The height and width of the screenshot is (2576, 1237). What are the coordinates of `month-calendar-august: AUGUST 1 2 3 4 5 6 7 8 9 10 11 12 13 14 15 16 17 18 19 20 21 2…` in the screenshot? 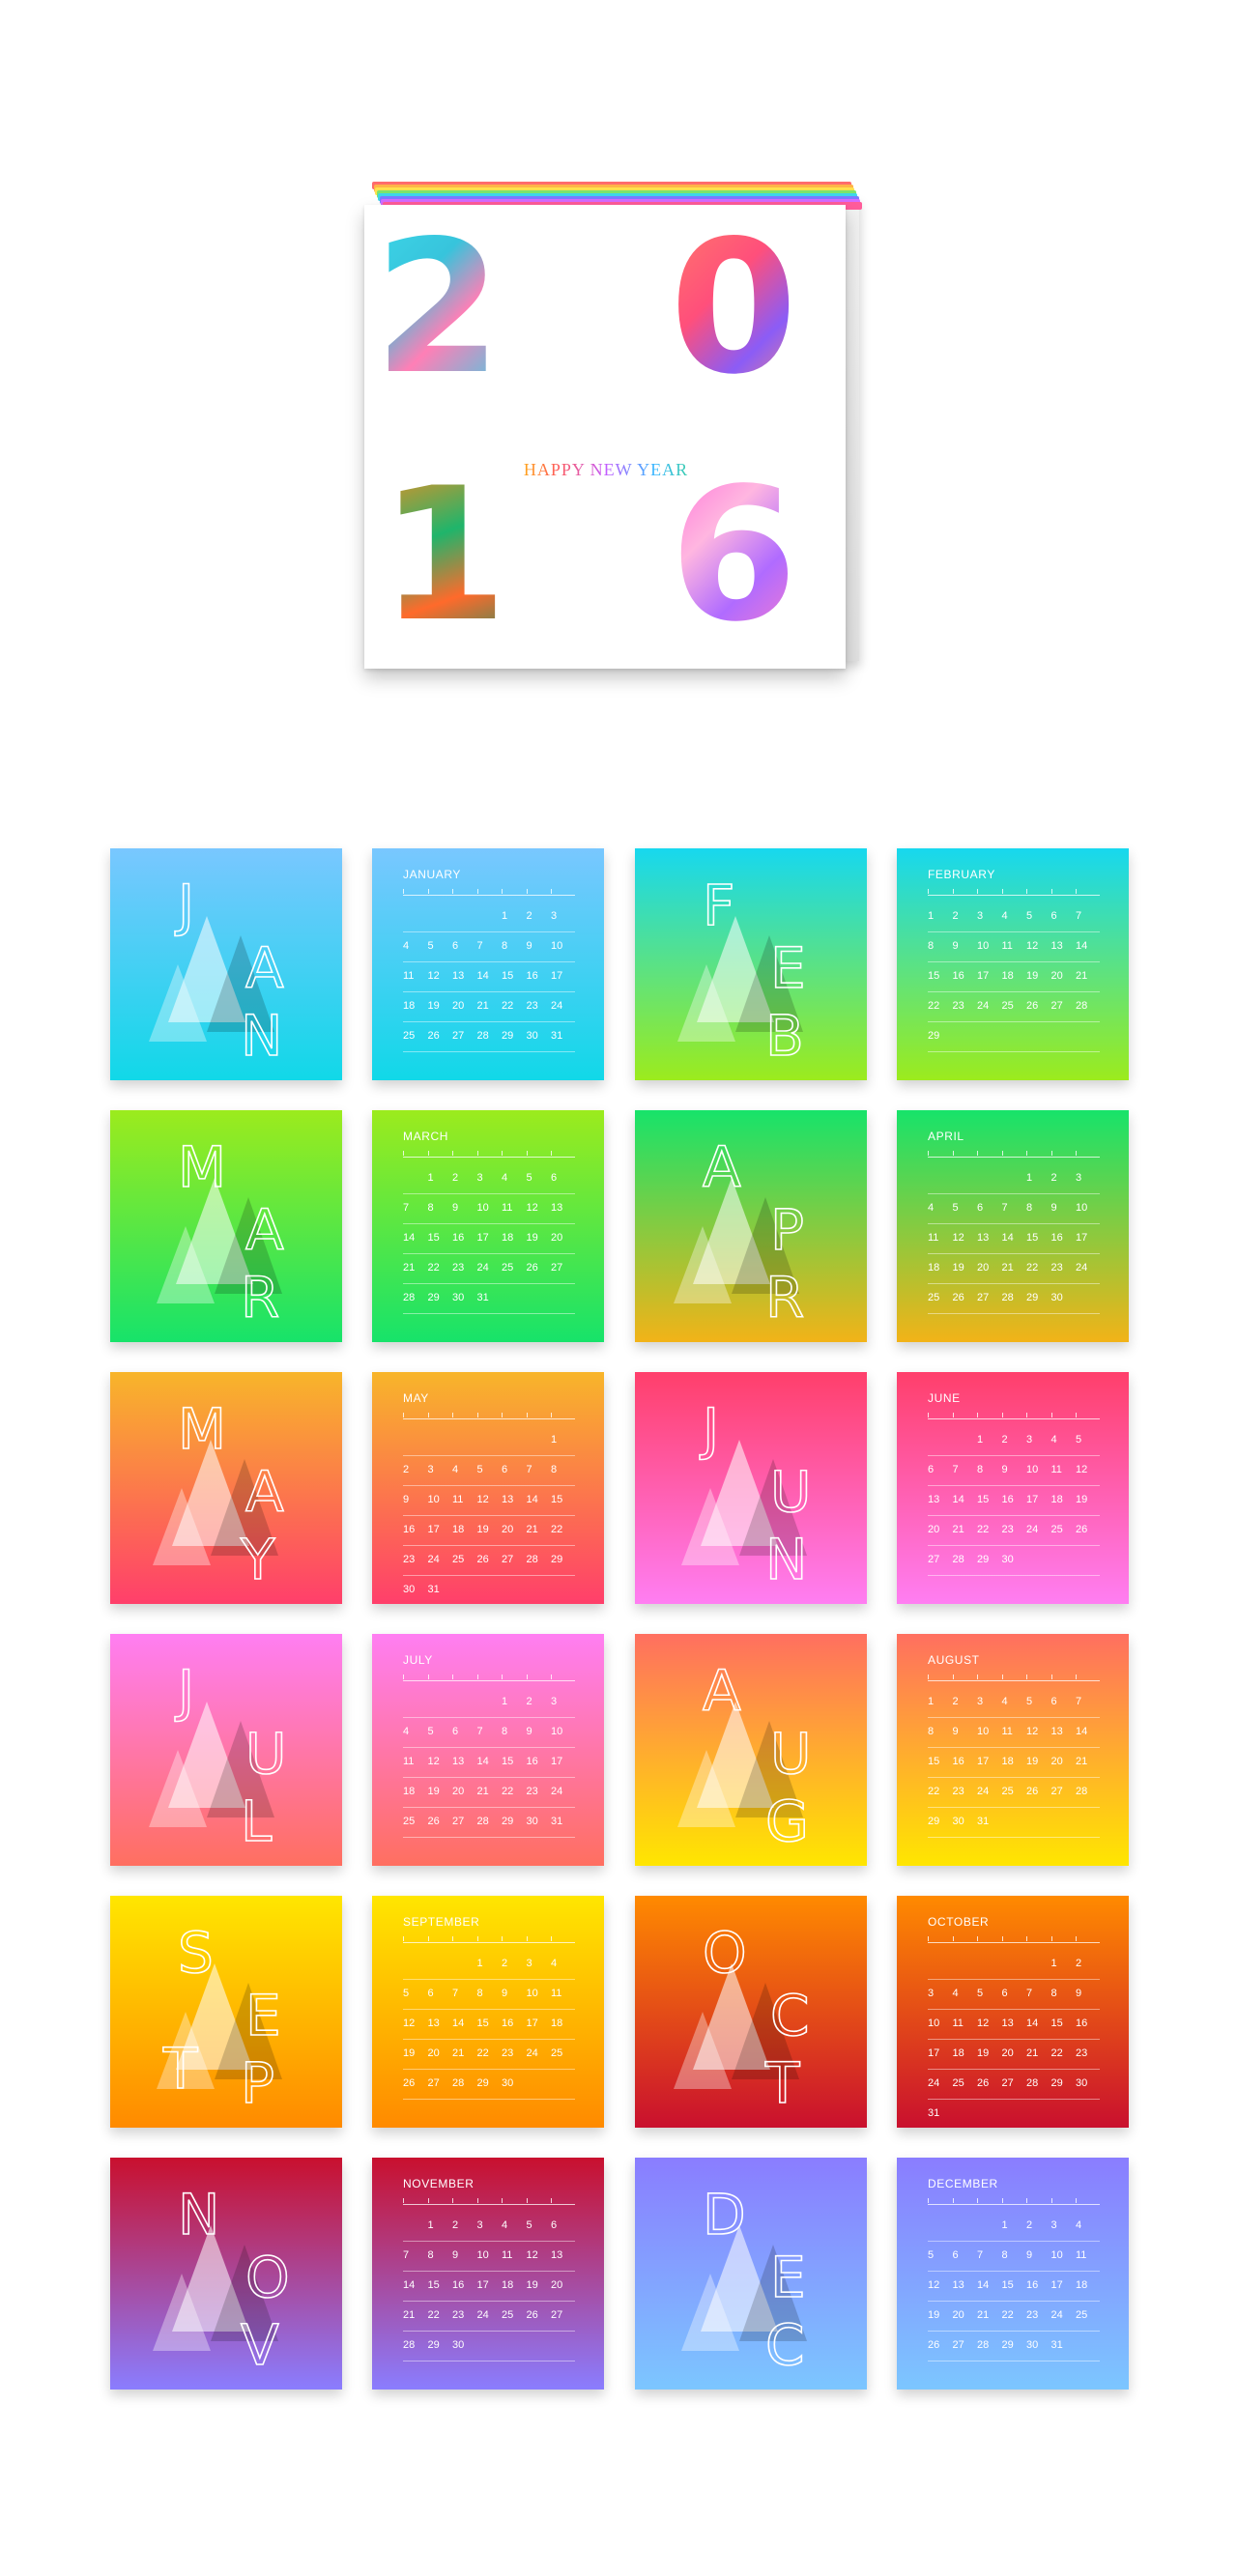 It's located at (1013, 1750).